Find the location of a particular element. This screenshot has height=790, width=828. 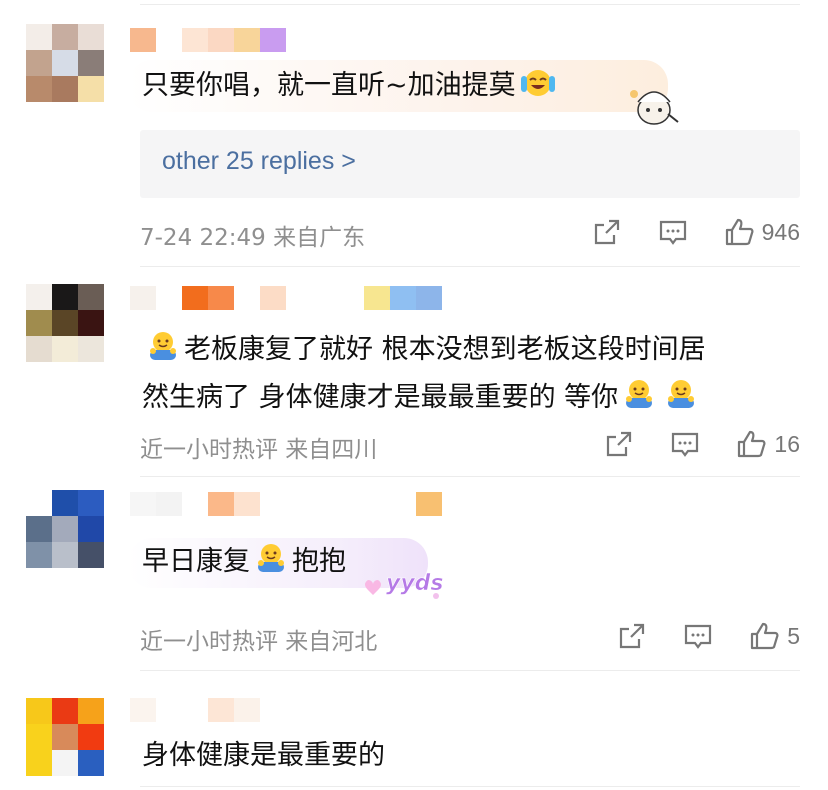

yyds-sticker: yyds is located at coordinates (402, 584).